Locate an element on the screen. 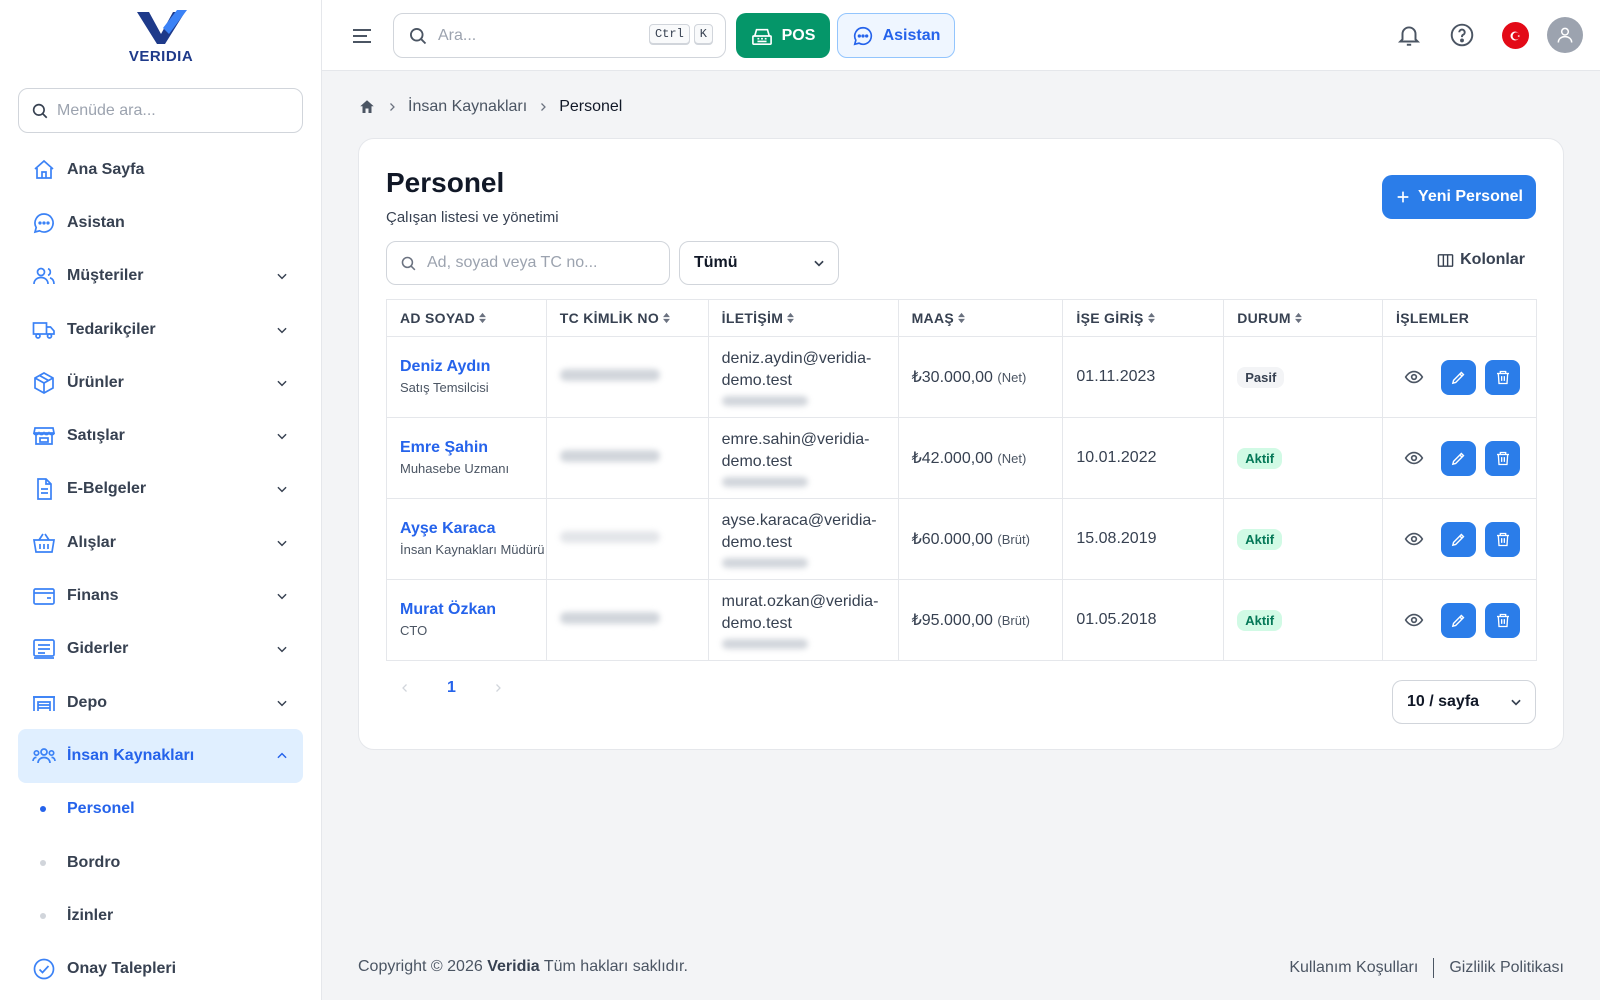  privacy-link: Gizlilik Politikası is located at coordinates (1506, 968).